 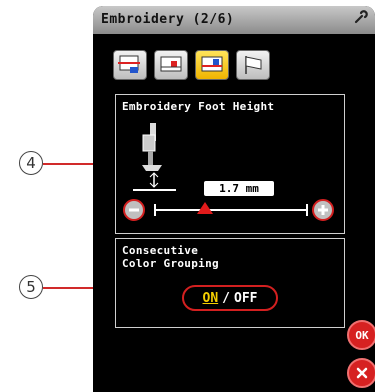 What do you see at coordinates (154, 157) in the screenshot?
I see `presser-foot-icon` at bounding box center [154, 157].